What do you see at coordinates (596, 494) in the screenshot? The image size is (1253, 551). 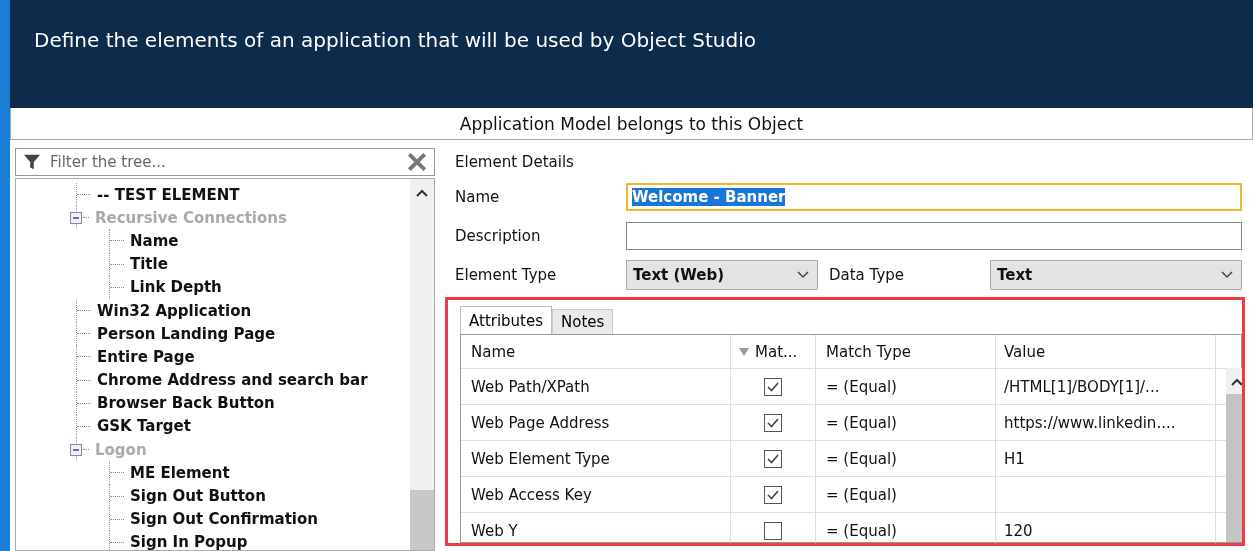 I see `table-cell: Web Access Key` at bounding box center [596, 494].